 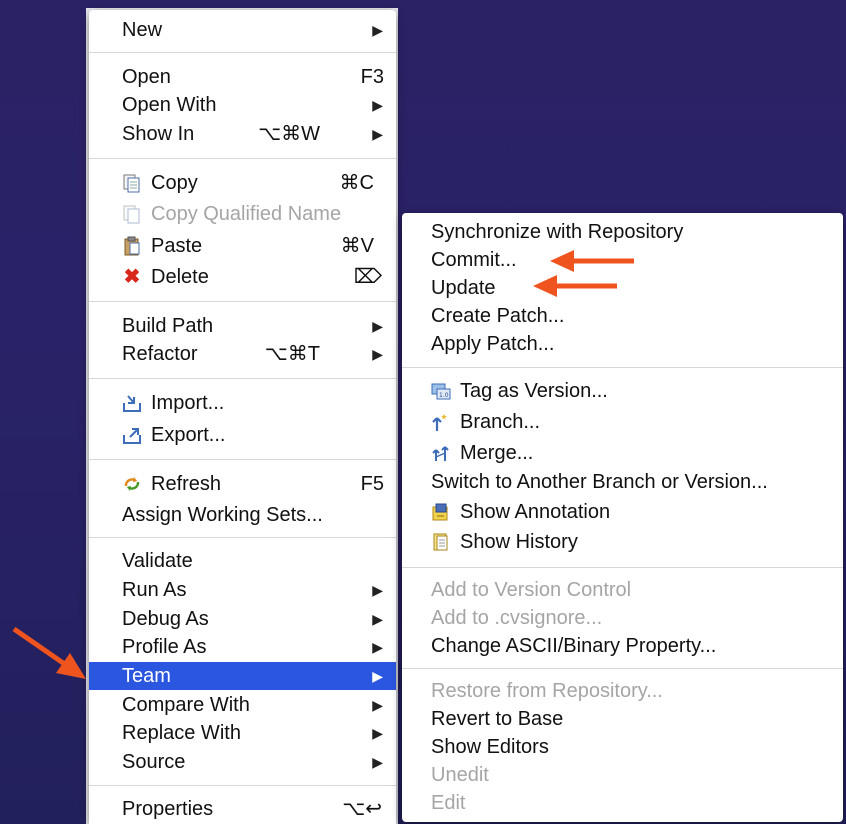 What do you see at coordinates (622, 288) in the screenshot?
I see `submenu-item-update: Update` at bounding box center [622, 288].